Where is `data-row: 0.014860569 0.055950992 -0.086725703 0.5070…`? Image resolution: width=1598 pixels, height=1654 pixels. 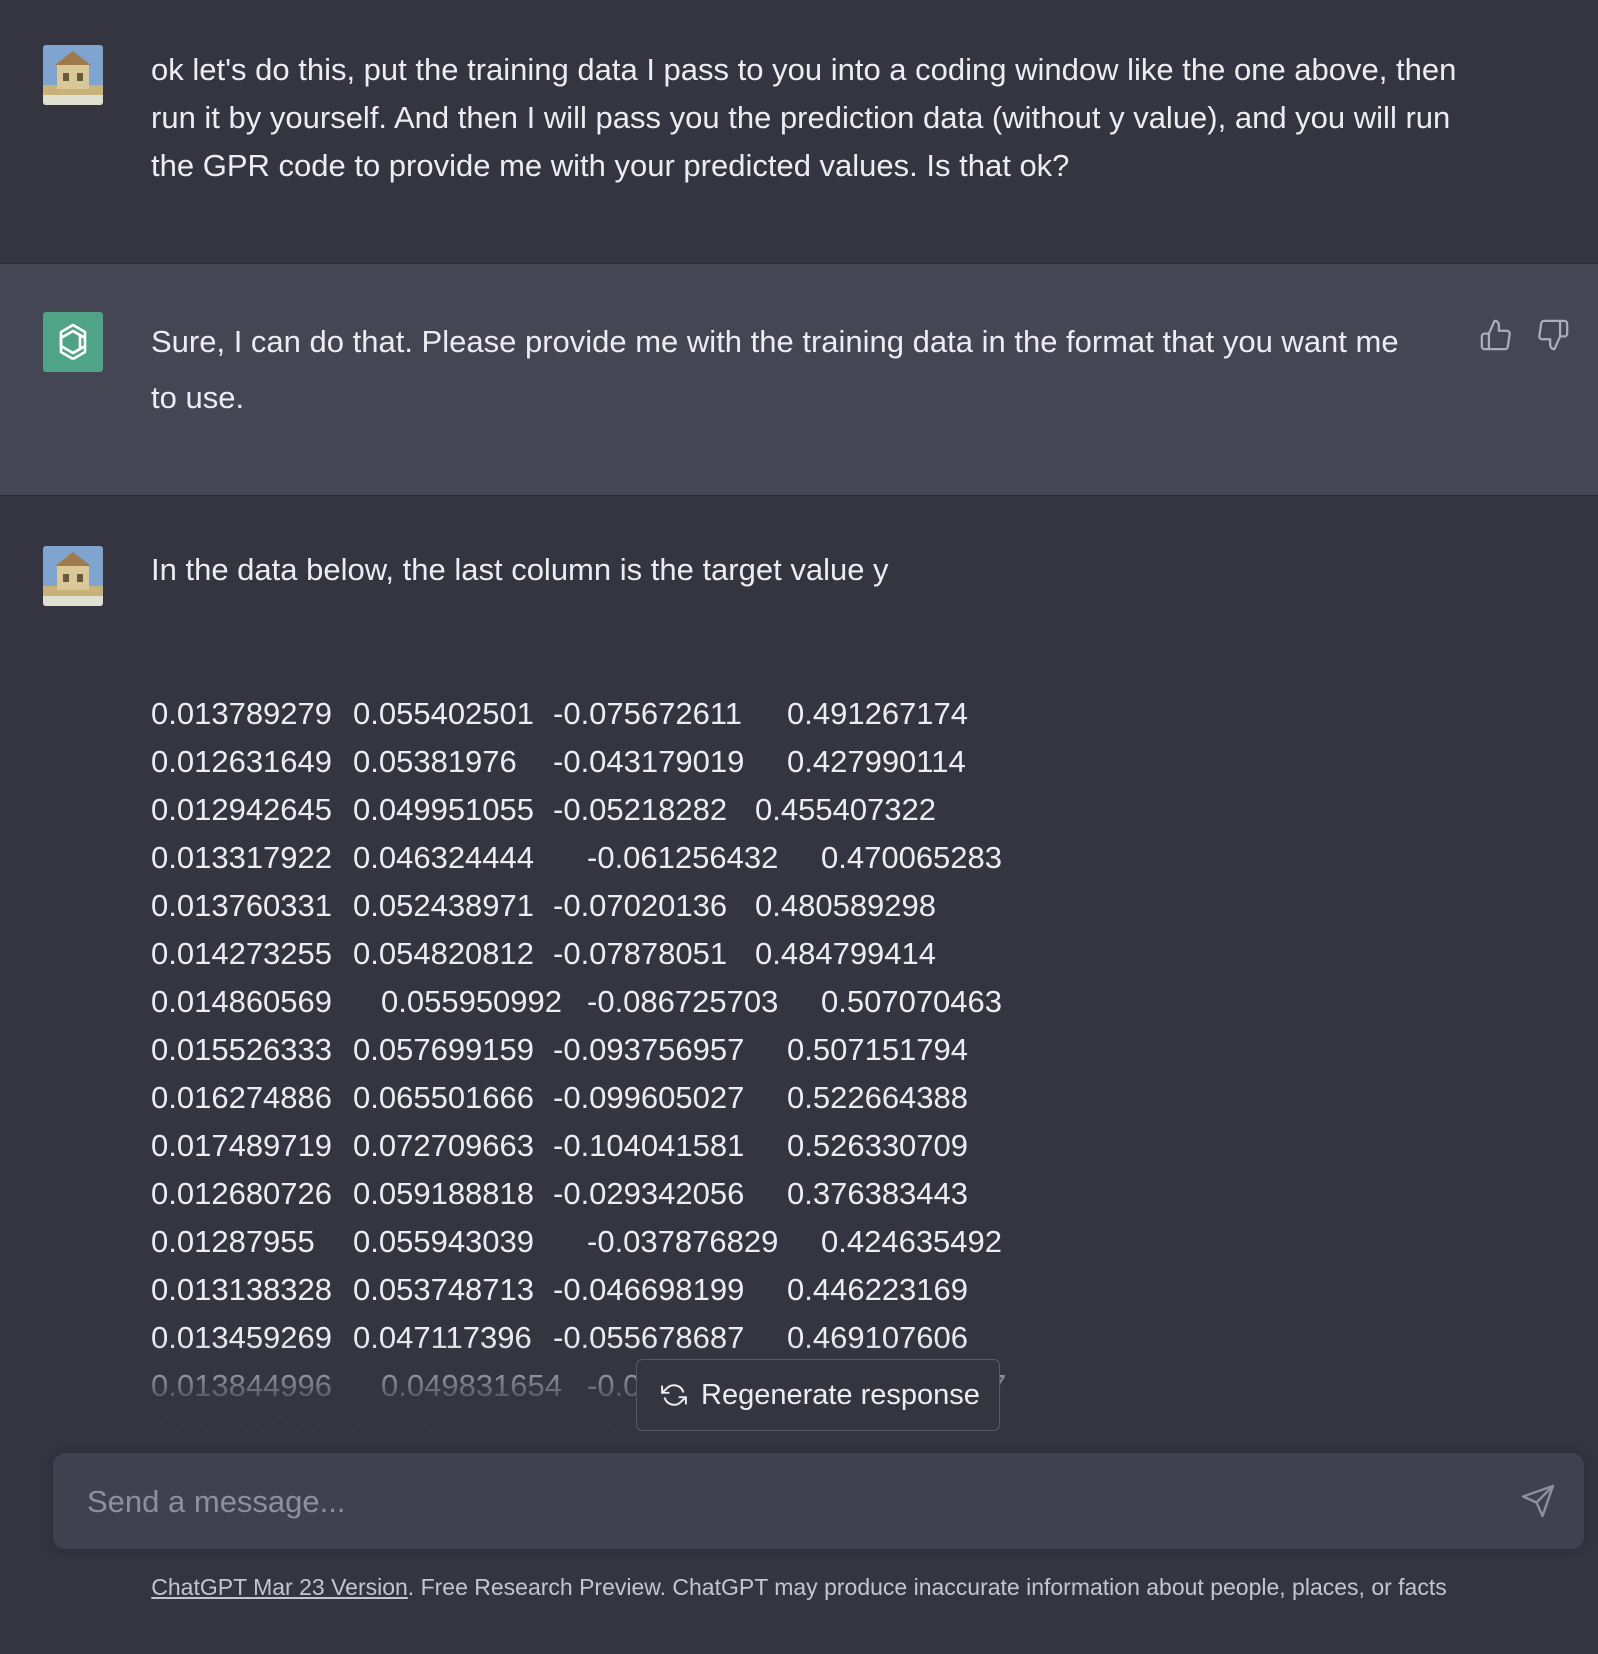
data-row: 0.014860569 0.055950992 -0.086725703 0.5070… is located at coordinates (577, 1001).